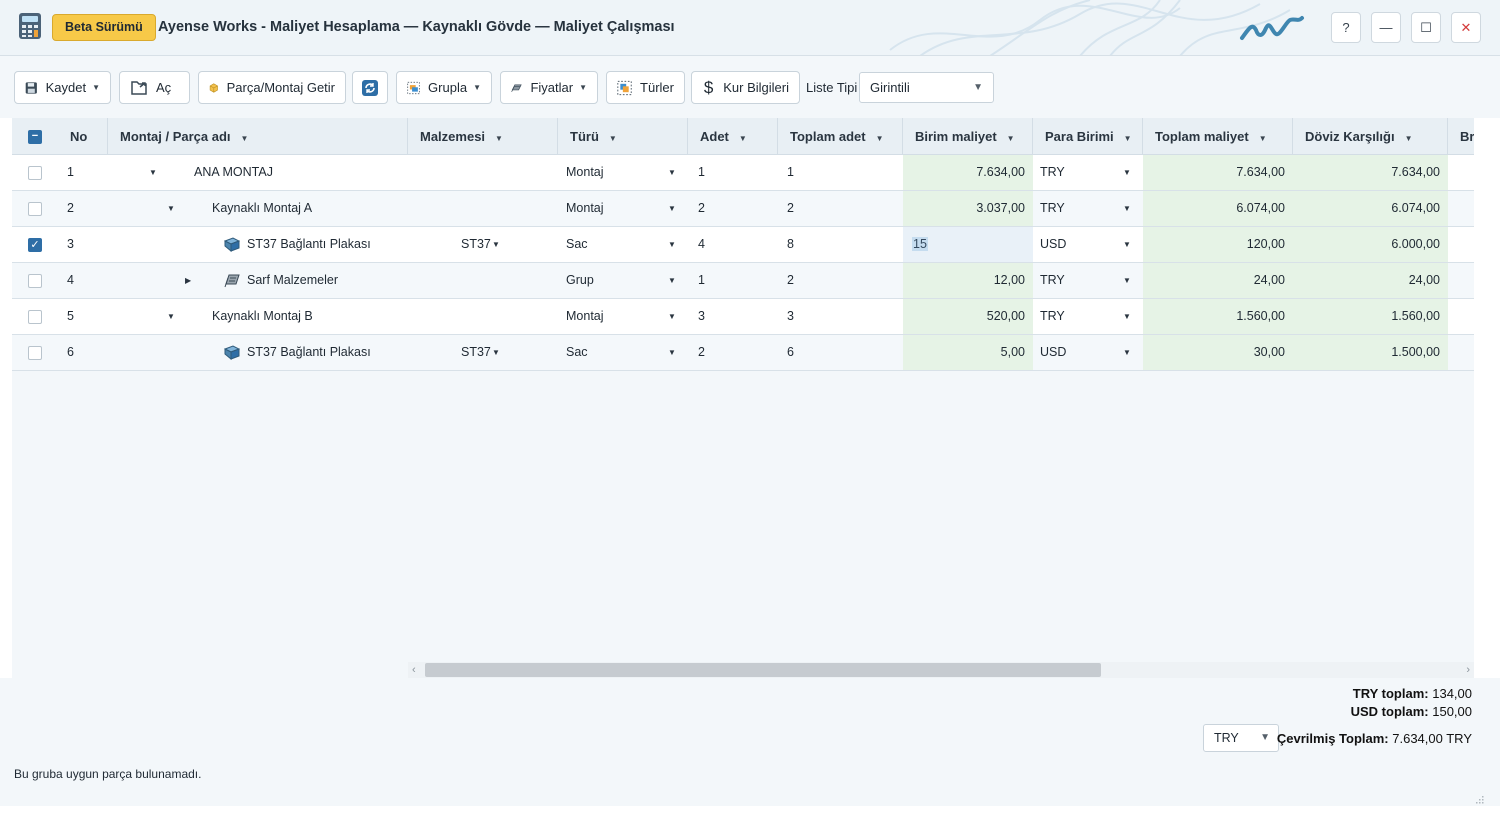  Describe the element at coordinates (968, 172) in the screenshot. I see `row-unit-cost: 7.634,00` at that location.